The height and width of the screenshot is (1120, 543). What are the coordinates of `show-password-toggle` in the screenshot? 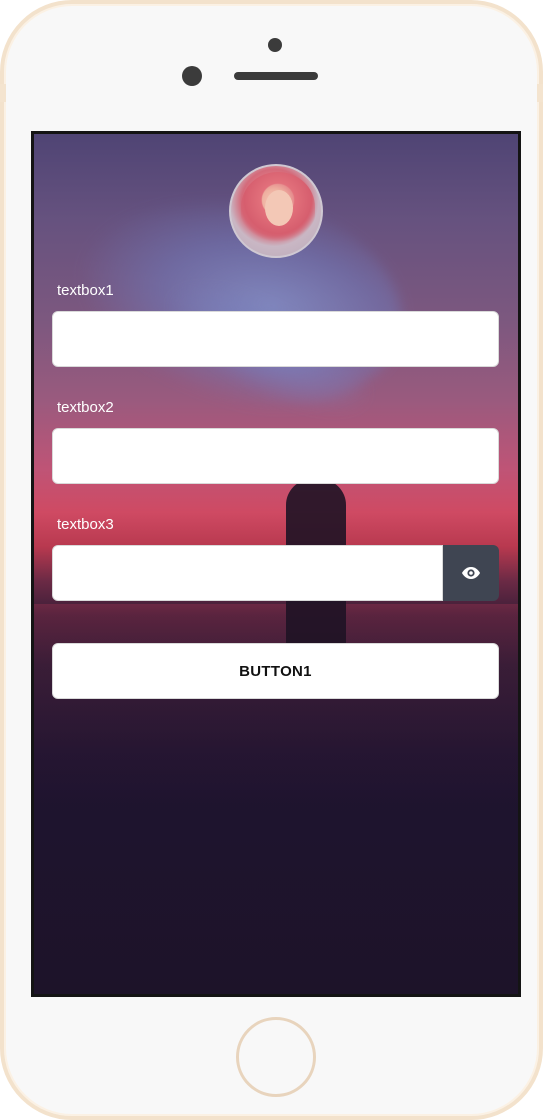 It's located at (471, 573).